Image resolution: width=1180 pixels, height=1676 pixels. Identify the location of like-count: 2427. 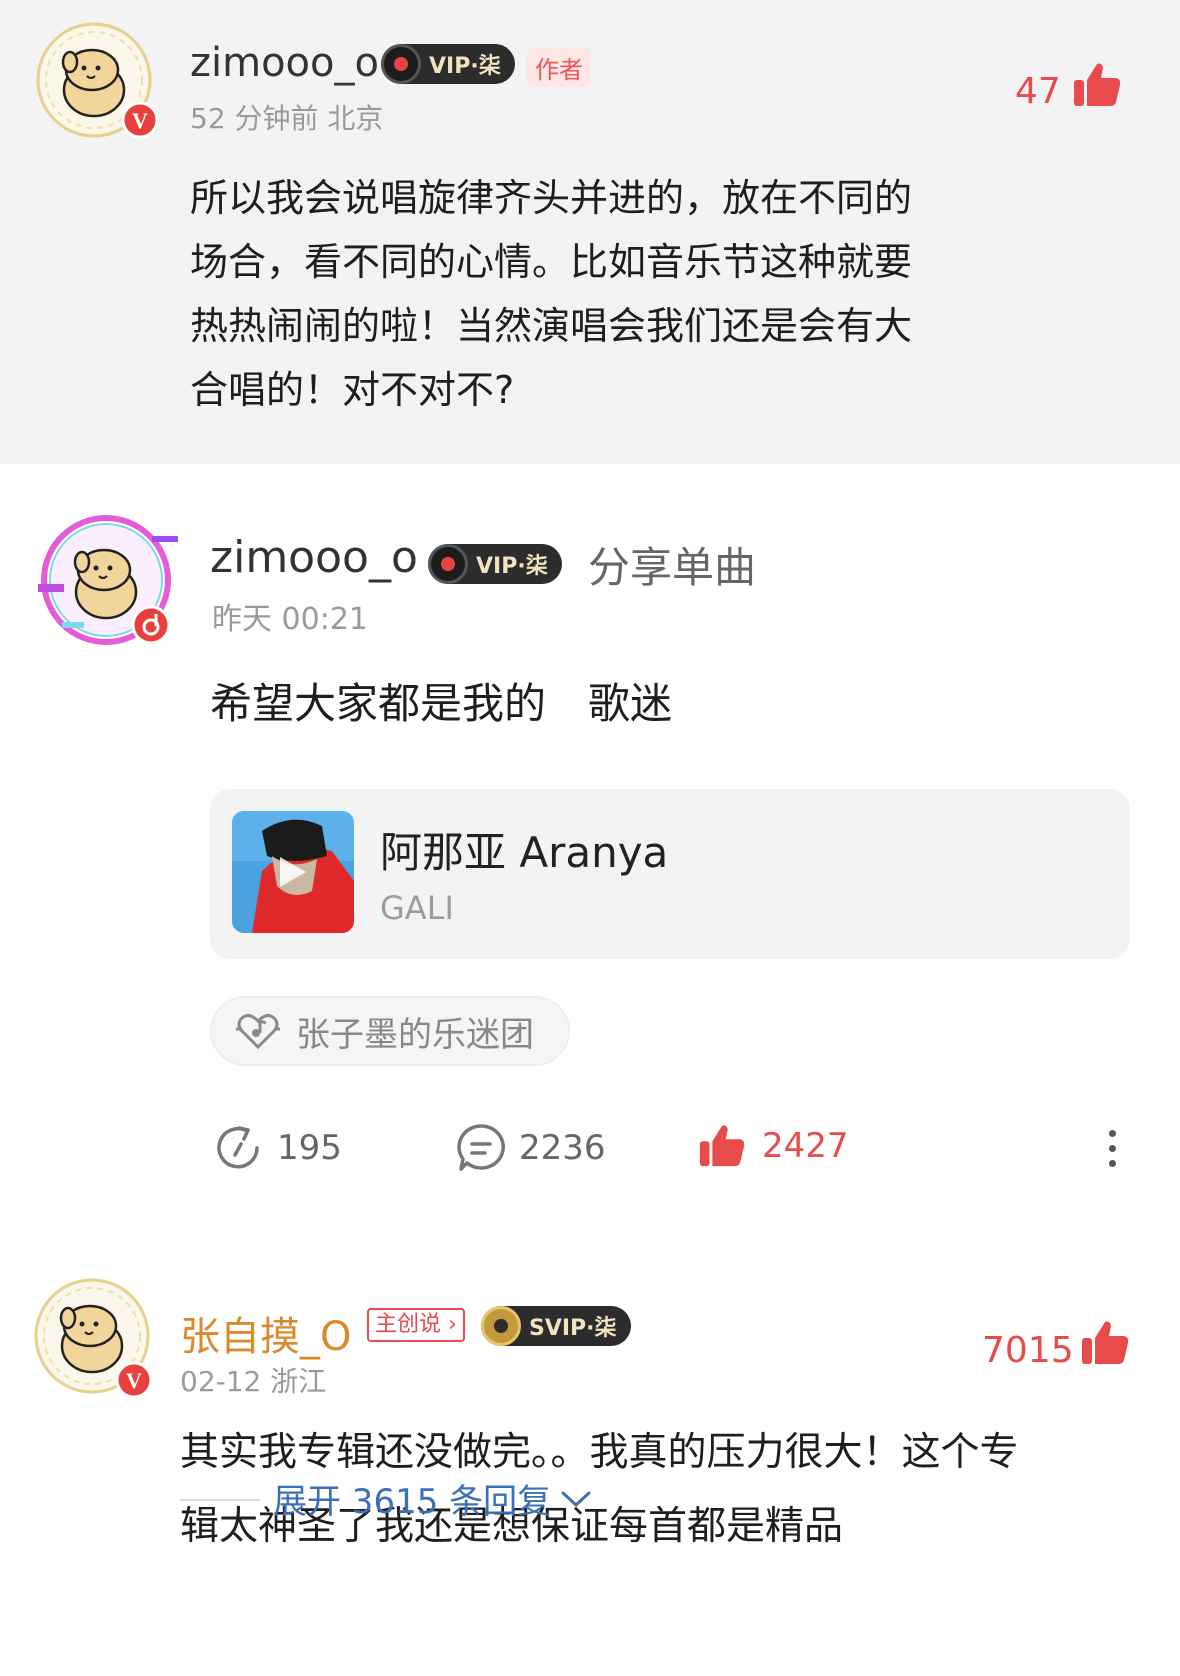
(805, 1146).